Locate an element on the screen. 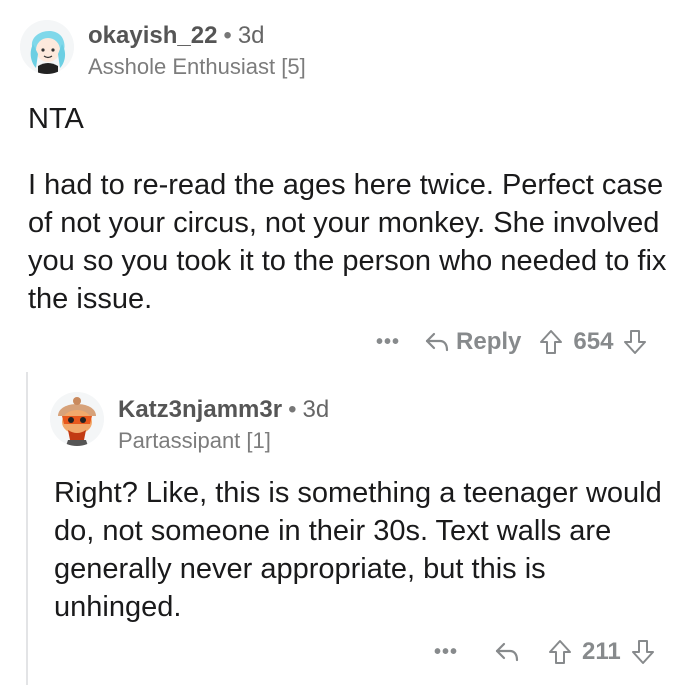  comment-actions: ••• Reply 654 is located at coordinates (511, 342).